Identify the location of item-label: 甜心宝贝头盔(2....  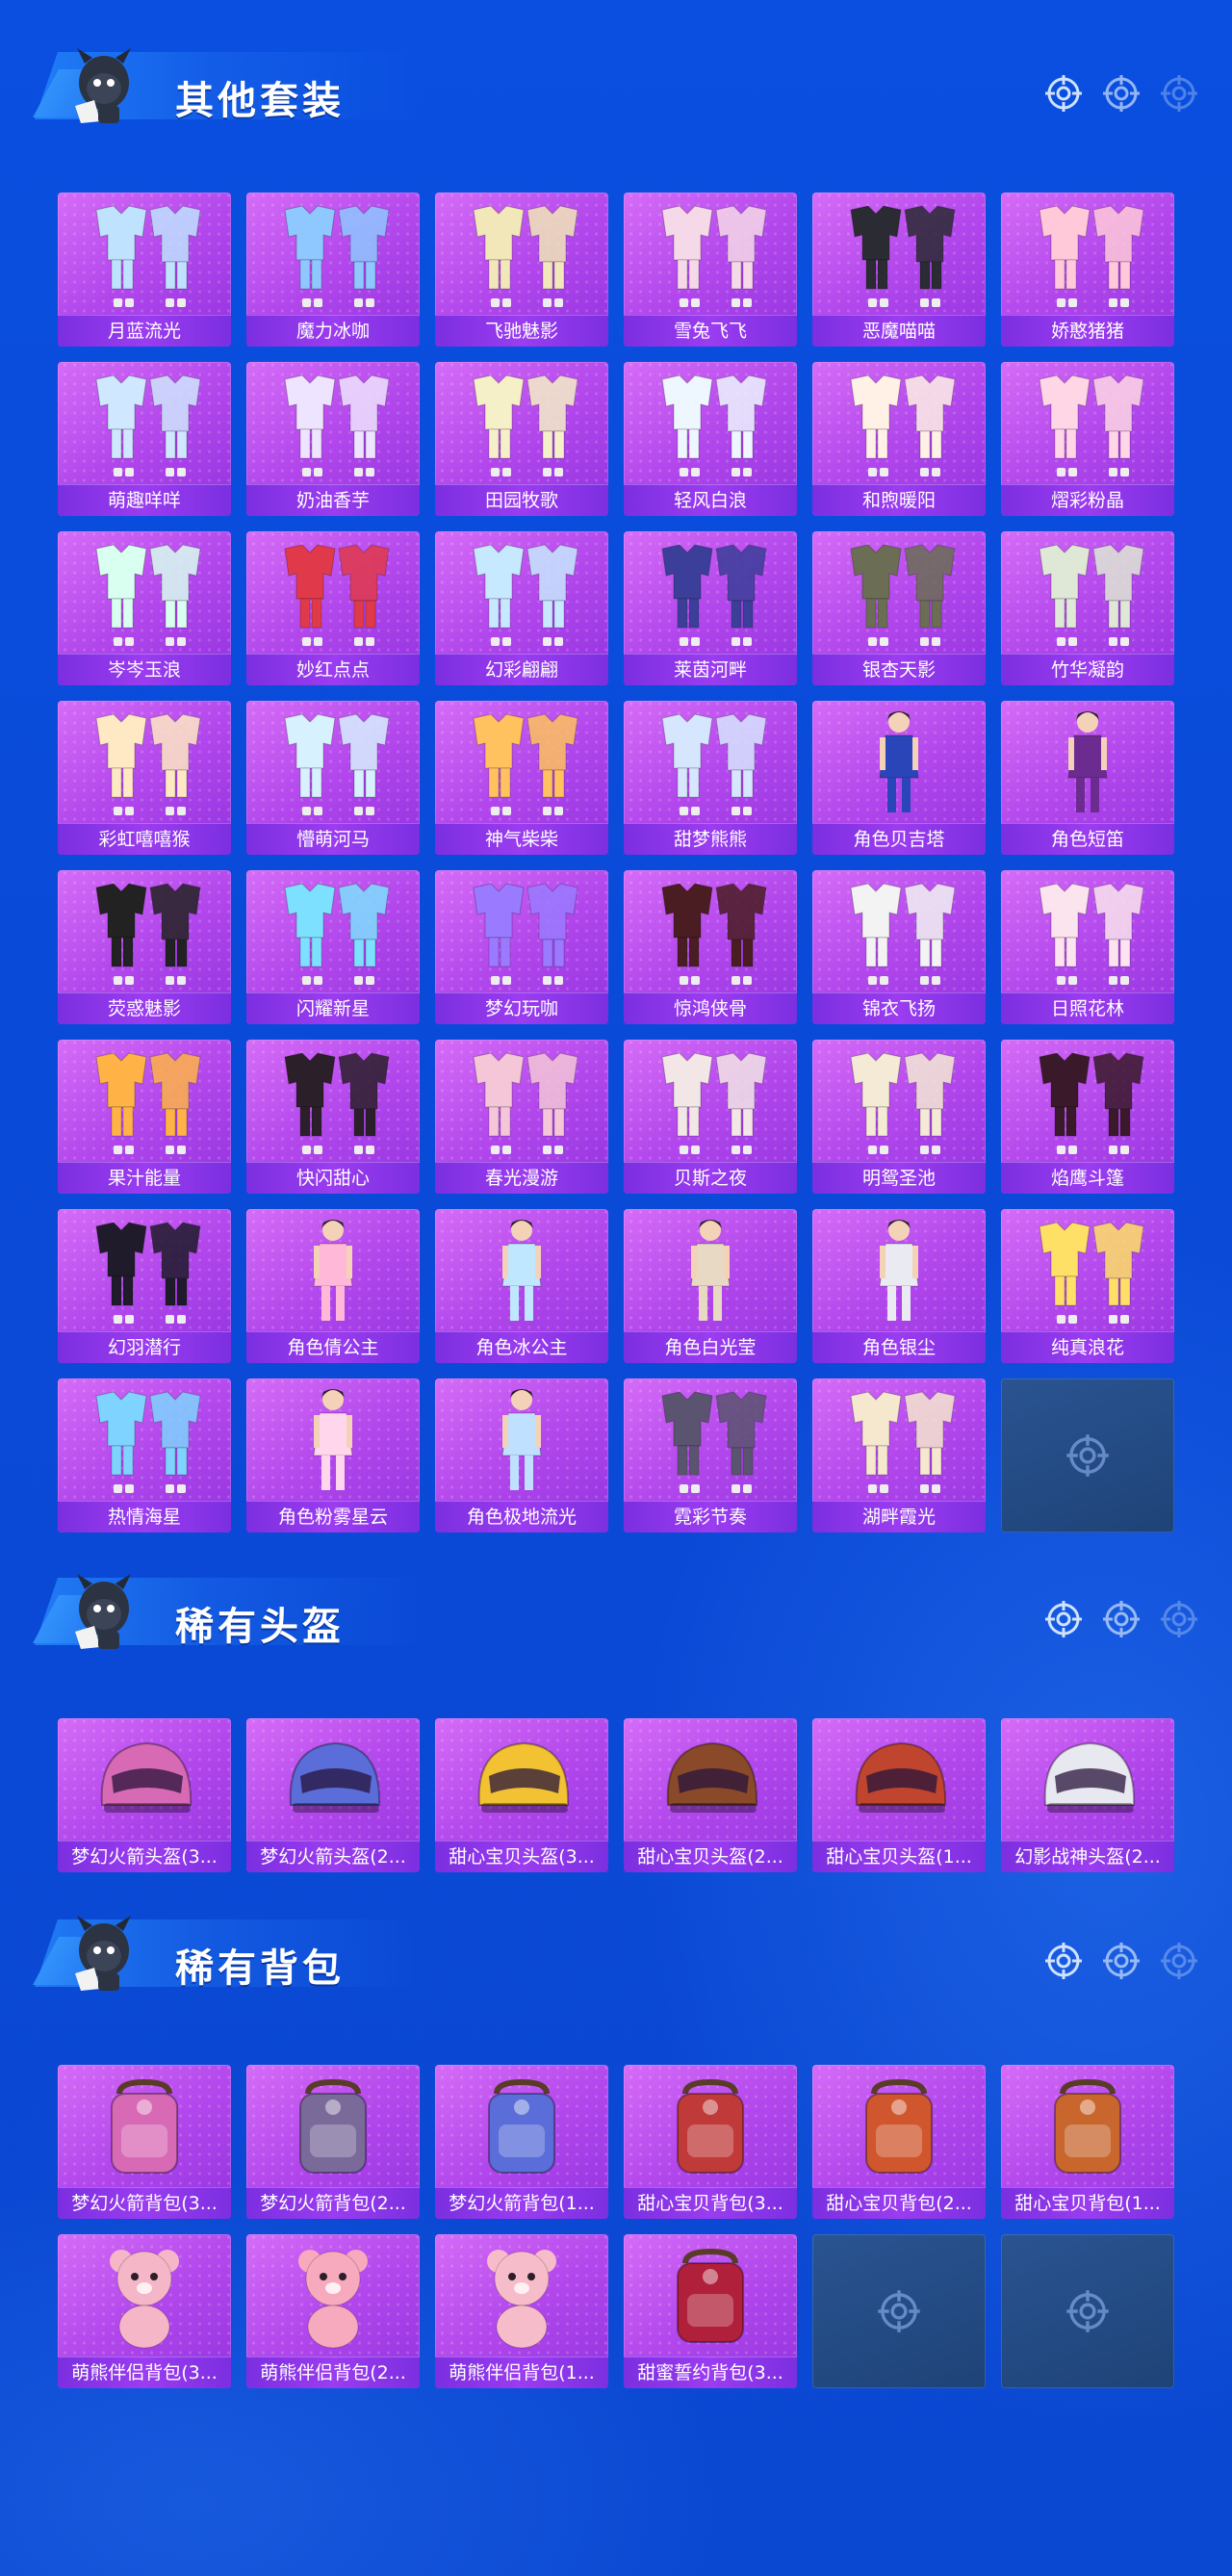
(710, 1857).